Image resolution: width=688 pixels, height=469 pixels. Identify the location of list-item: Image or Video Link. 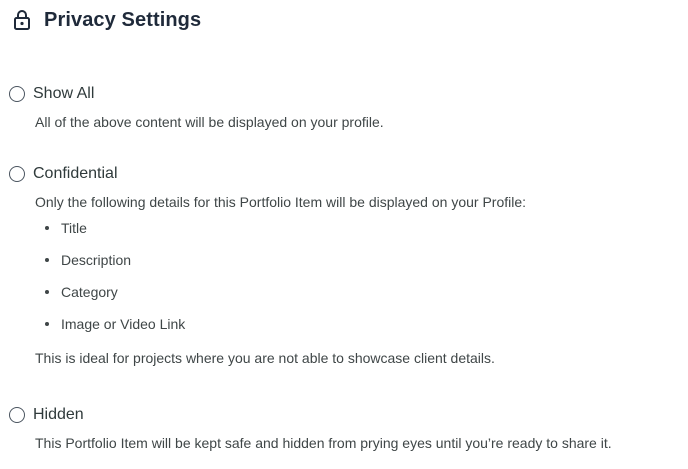
(357, 330).